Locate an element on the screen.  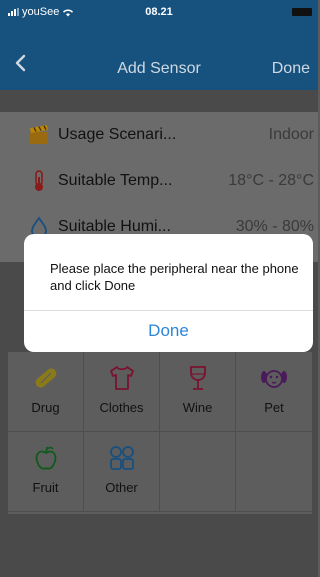
clapperboard-icon is located at coordinates (39, 134).